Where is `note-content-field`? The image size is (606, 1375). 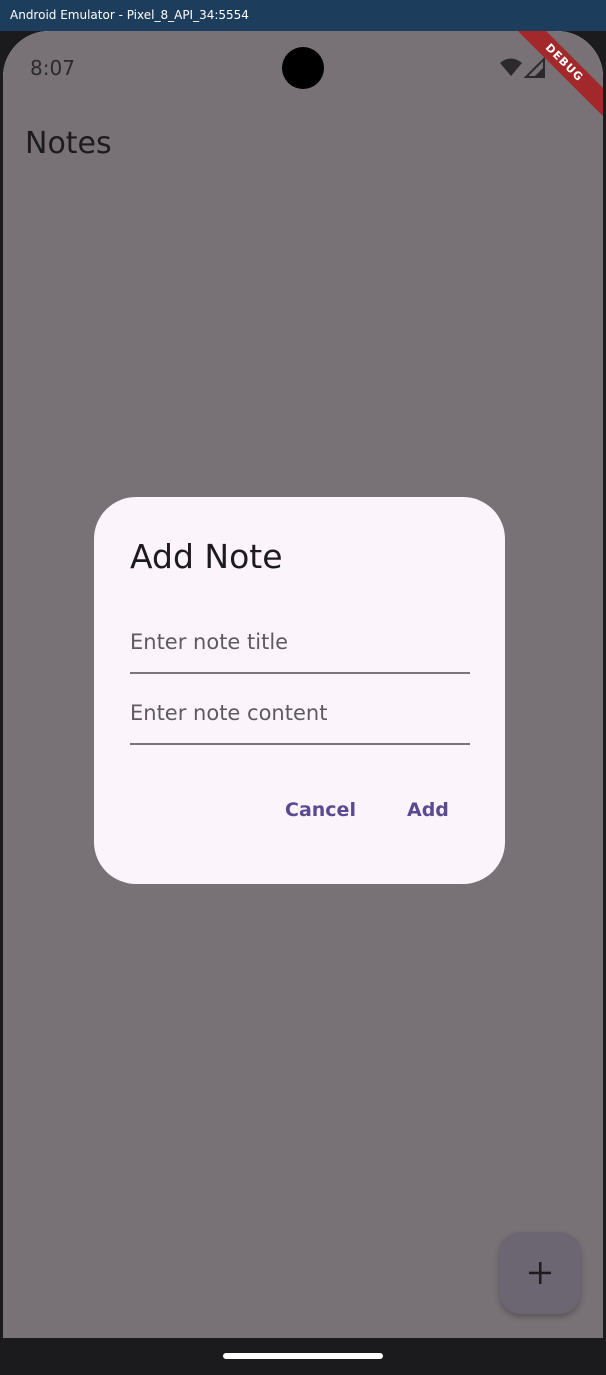
note-content-field is located at coordinates (300, 715).